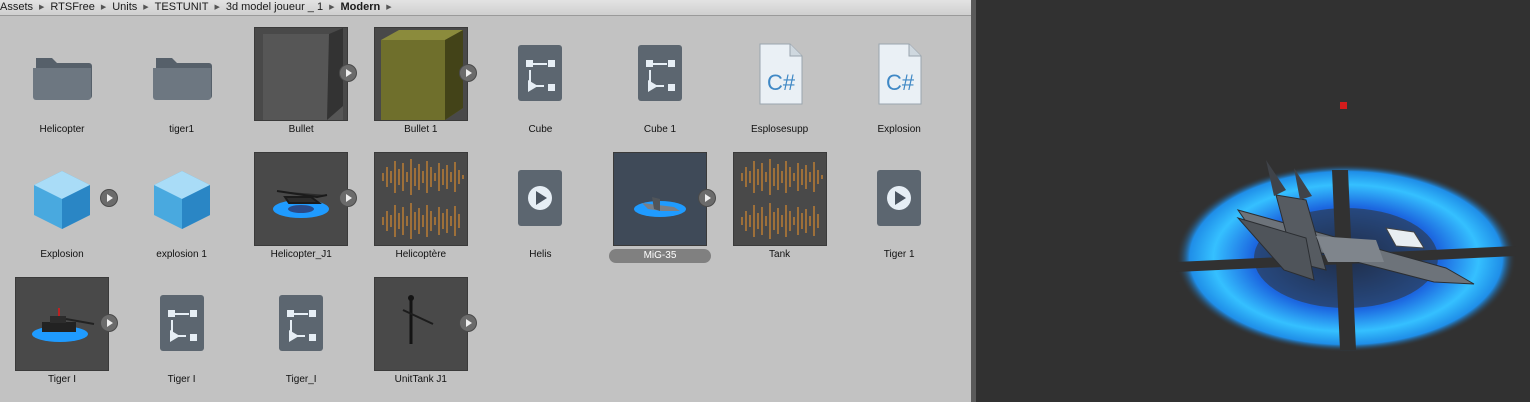 This screenshot has width=1530, height=402. I want to click on asset-item: C# Explosion, so click(899, 90).